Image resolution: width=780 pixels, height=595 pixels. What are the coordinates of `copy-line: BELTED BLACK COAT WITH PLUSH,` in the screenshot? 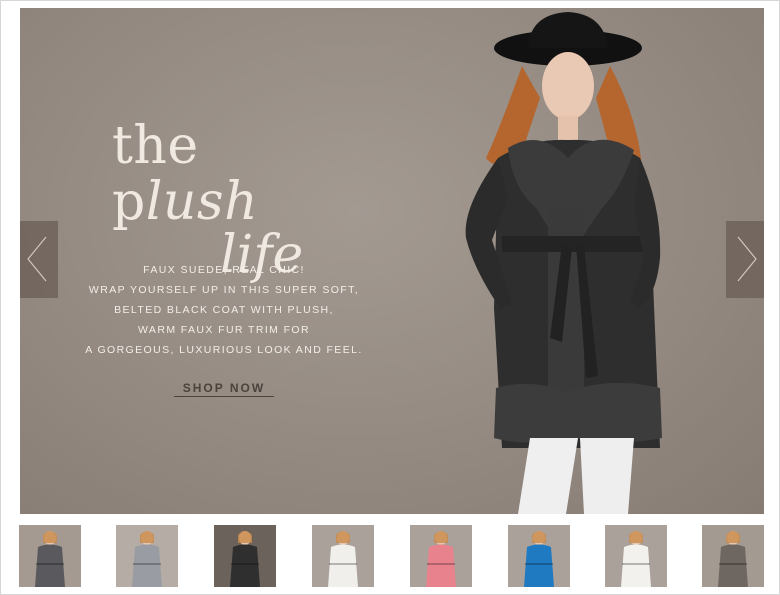 It's located at (224, 310).